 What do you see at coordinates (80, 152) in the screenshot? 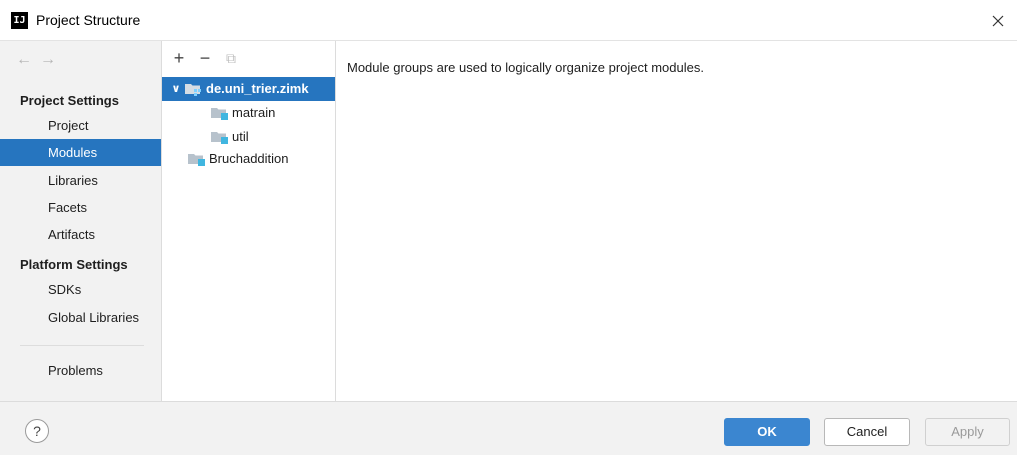
I see `sidebar-item-modules: Modules` at bounding box center [80, 152].